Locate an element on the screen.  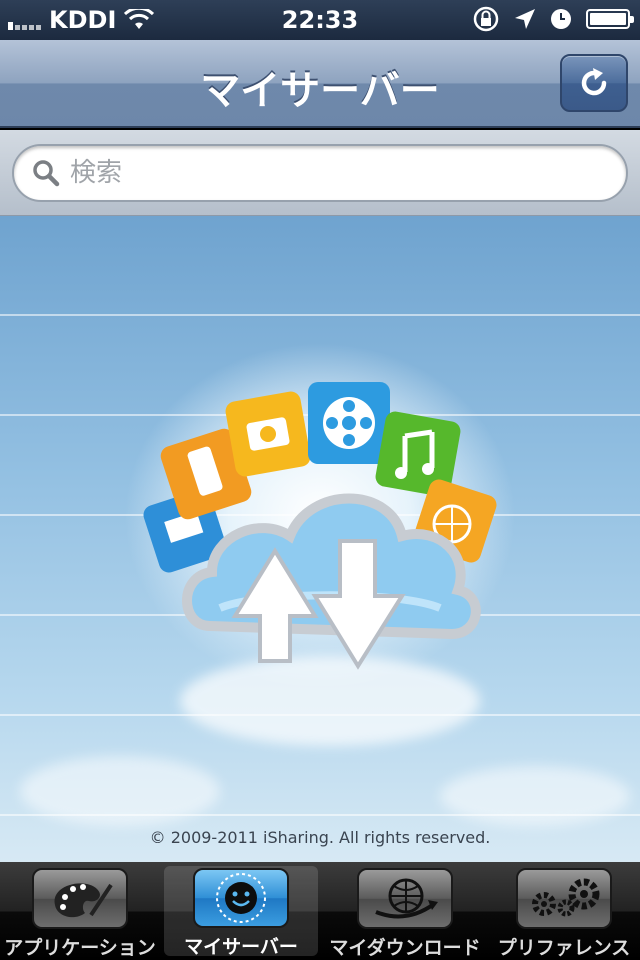
camera-tile-icon is located at coordinates (268, 434).